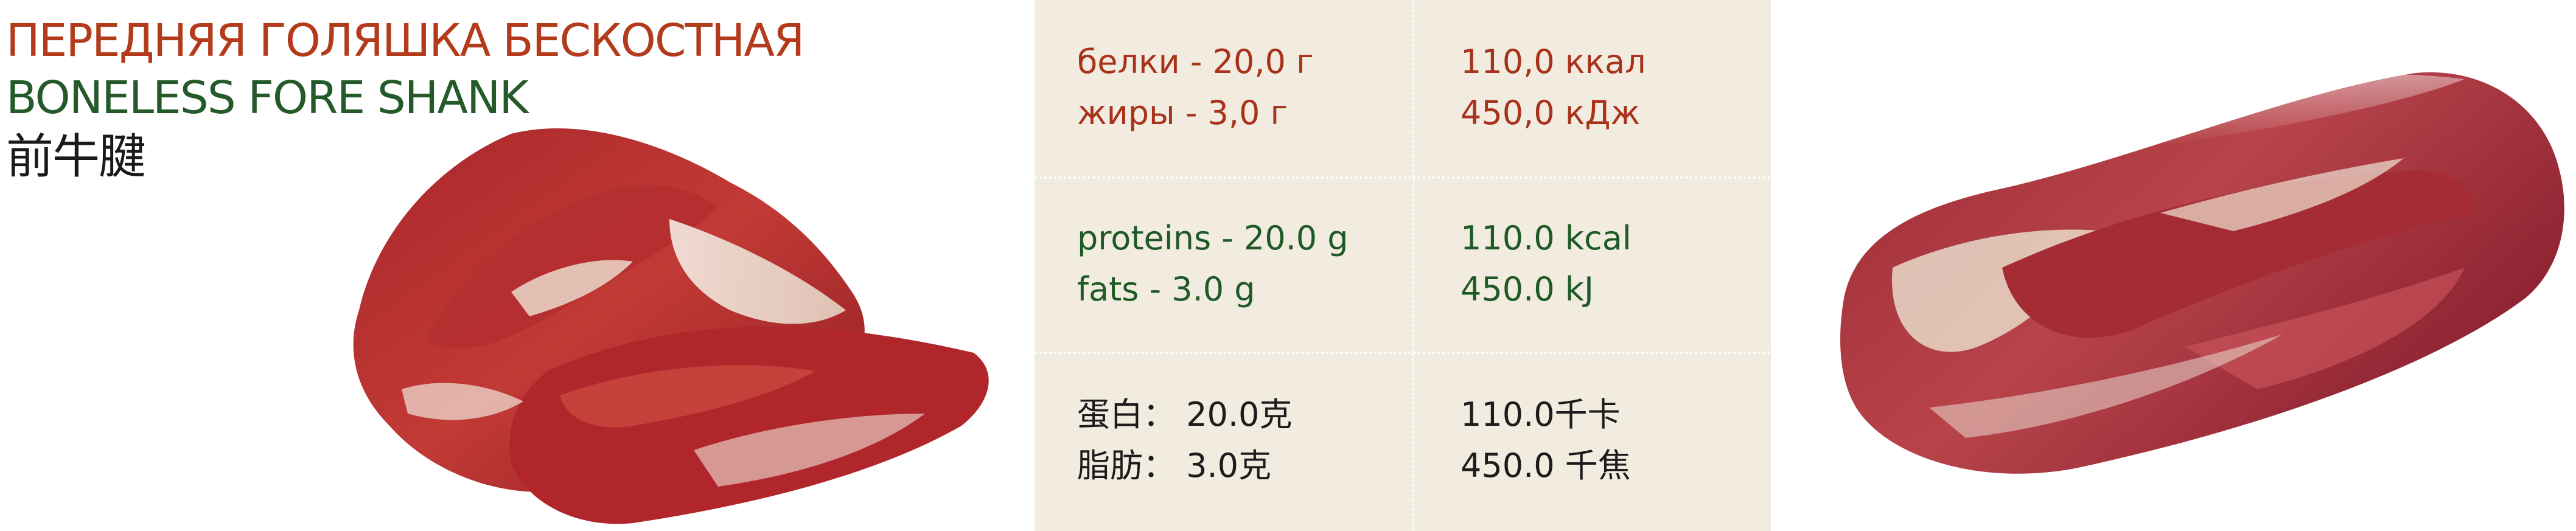 The image size is (2576, 531). What do you see at coordinates (1413, 265) in the screenshot?
I see `column-divider` at bounding box center [1413, 265].